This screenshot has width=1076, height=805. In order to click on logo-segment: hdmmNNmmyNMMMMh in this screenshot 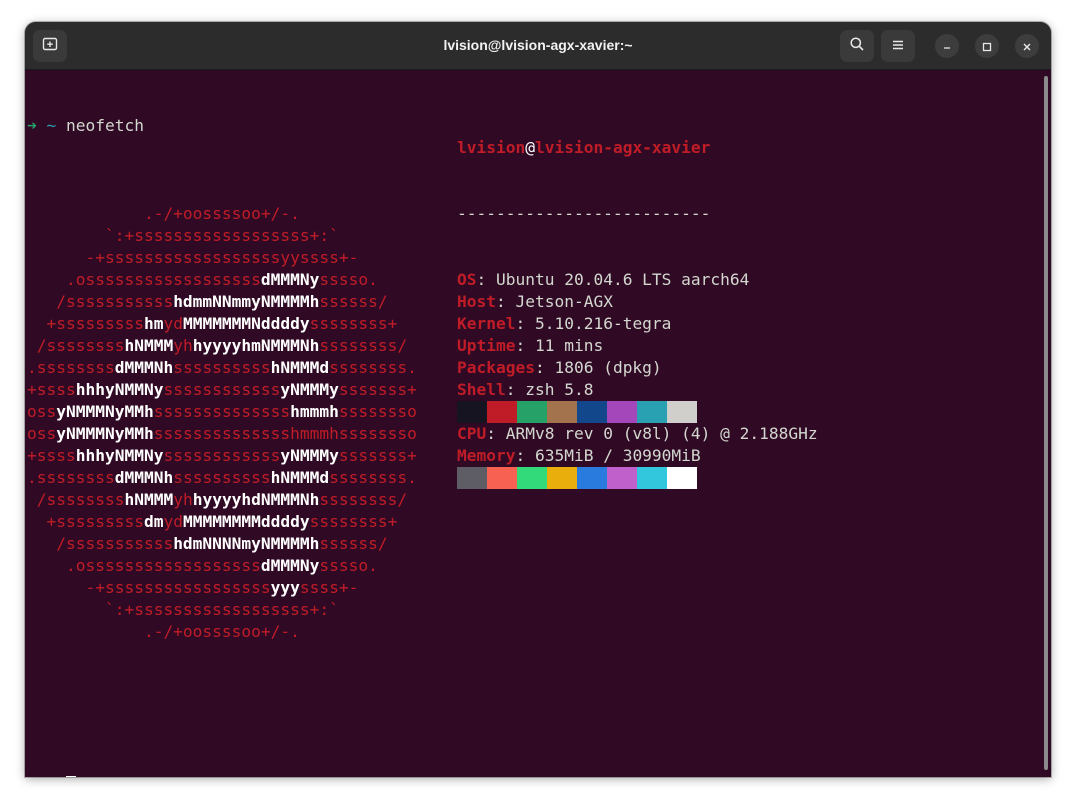, I will do `click(246, 301)`.